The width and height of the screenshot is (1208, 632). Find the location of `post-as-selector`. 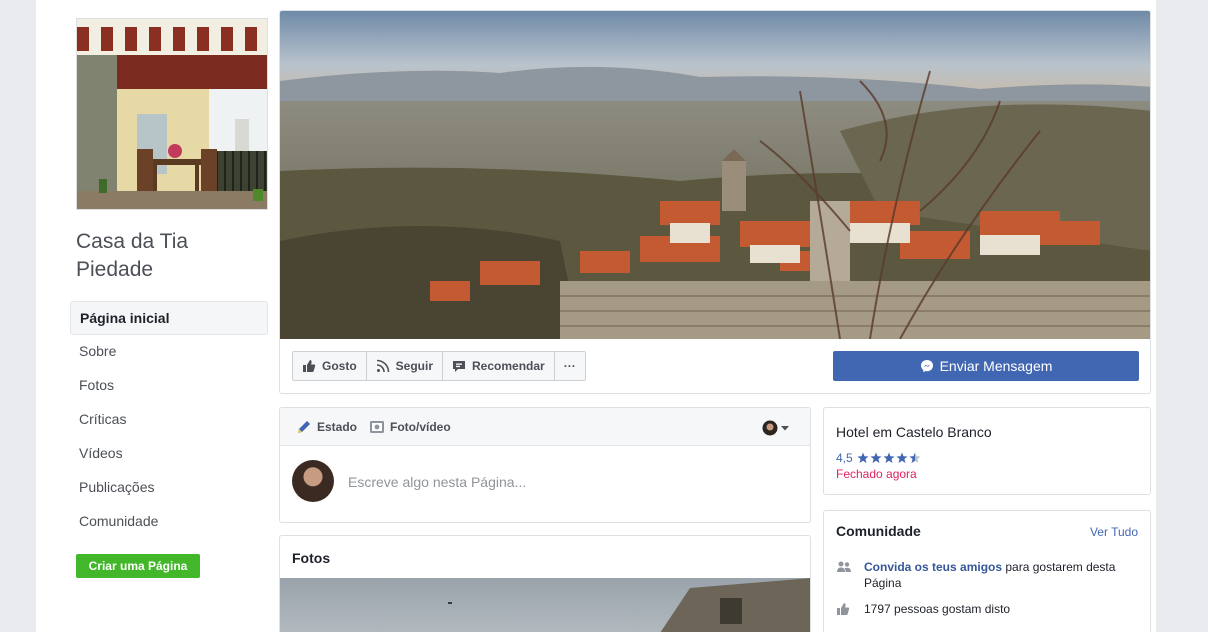

post-as-selector is located at coordinates (776, 428).